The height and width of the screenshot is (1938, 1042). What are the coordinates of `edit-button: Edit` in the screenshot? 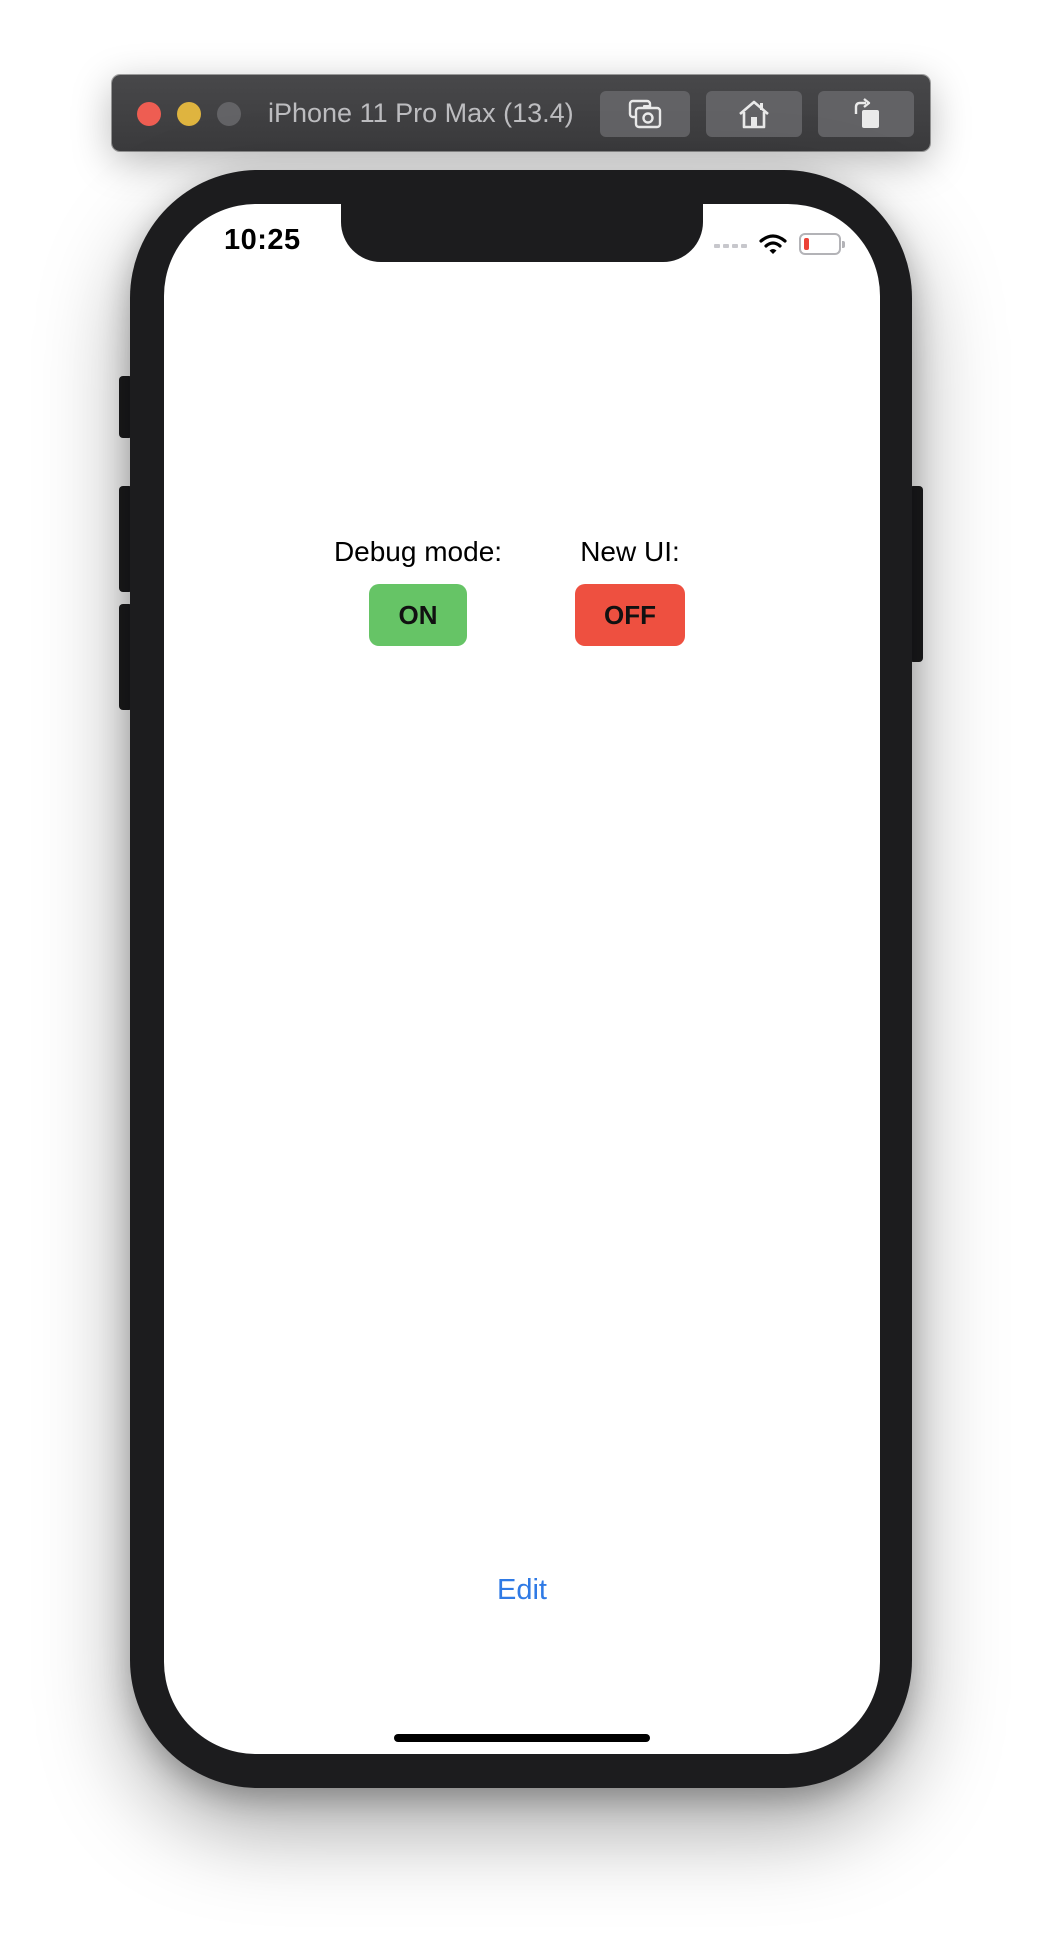 It's located at (522, 1590).